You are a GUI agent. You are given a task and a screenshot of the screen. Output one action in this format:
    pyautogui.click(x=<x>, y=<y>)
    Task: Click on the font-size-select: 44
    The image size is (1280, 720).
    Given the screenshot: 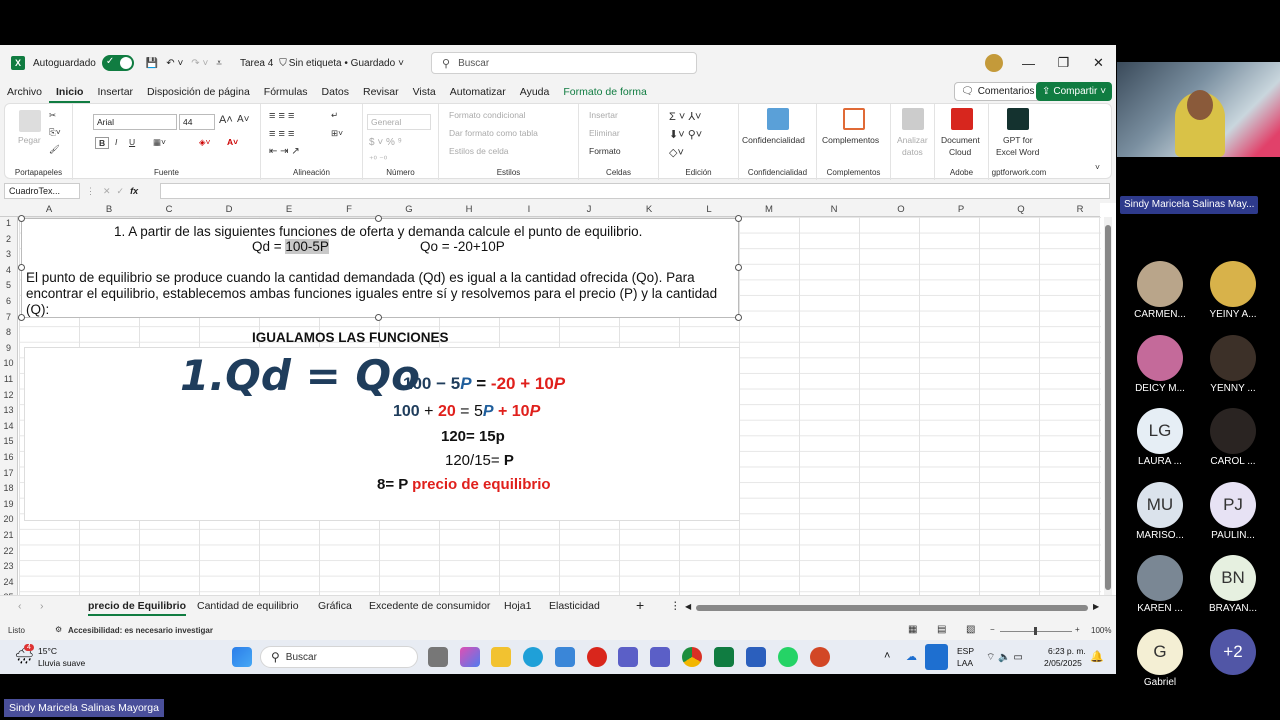 What is the action you would take?
    pyautogui.click(x=197, y=122)
    